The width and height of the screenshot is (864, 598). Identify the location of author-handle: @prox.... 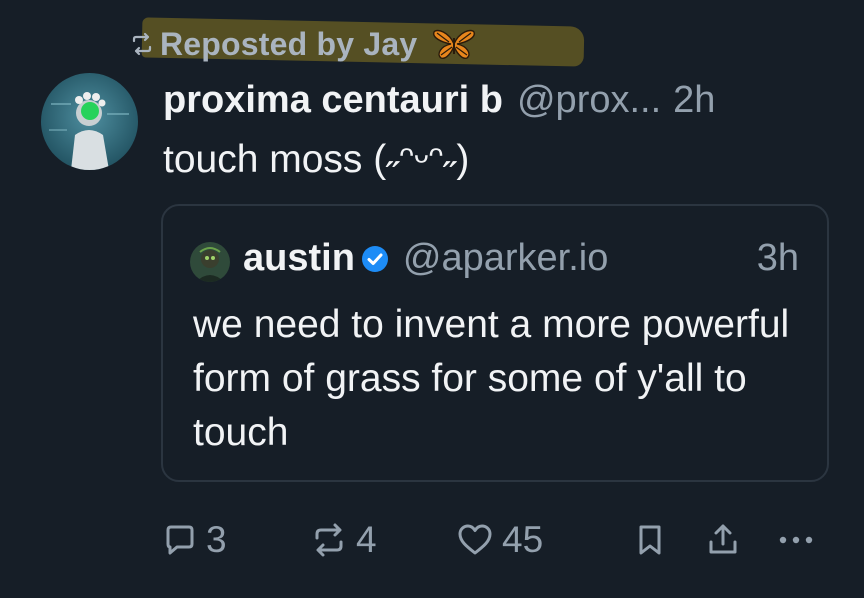
(589, 100).